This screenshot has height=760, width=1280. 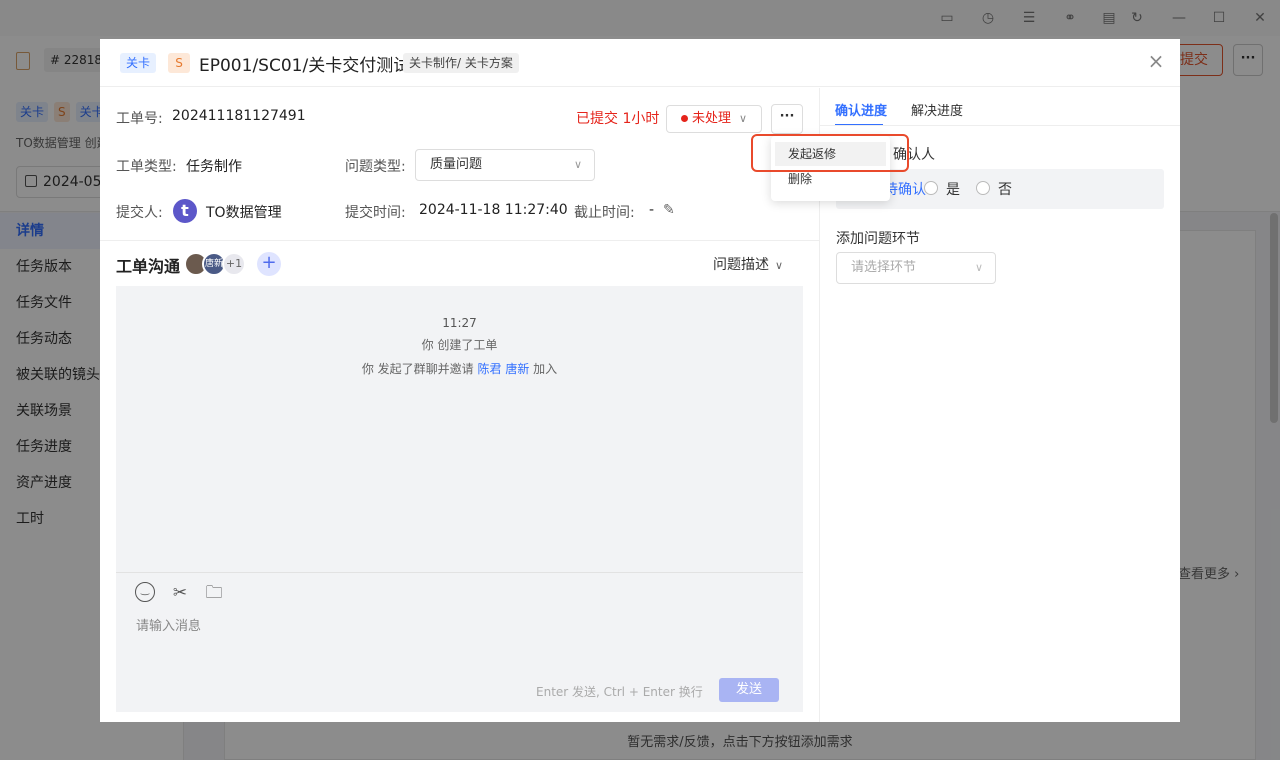 I want to click on issue-description-toggle: 问题描述 ∨, so click(x=748, y=264).